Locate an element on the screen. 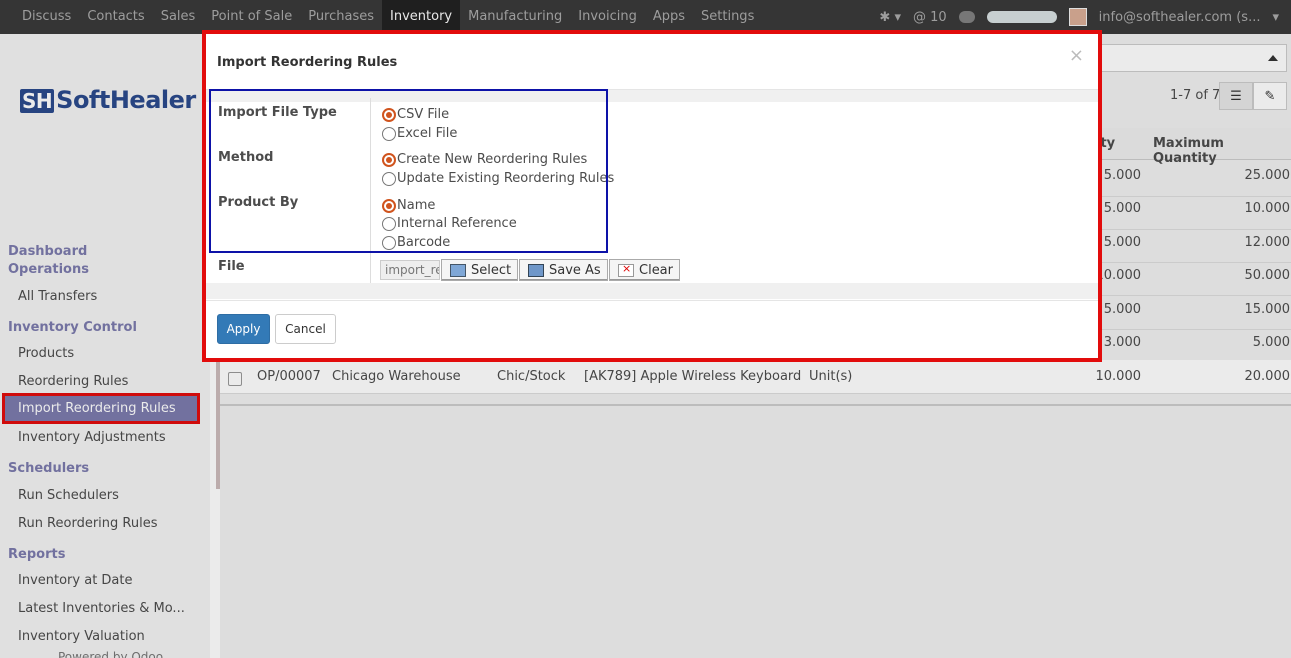 This screenshot has width=1291, height=658. menu-manufacturing: Manufacturing is located at coordinates (515, 17).